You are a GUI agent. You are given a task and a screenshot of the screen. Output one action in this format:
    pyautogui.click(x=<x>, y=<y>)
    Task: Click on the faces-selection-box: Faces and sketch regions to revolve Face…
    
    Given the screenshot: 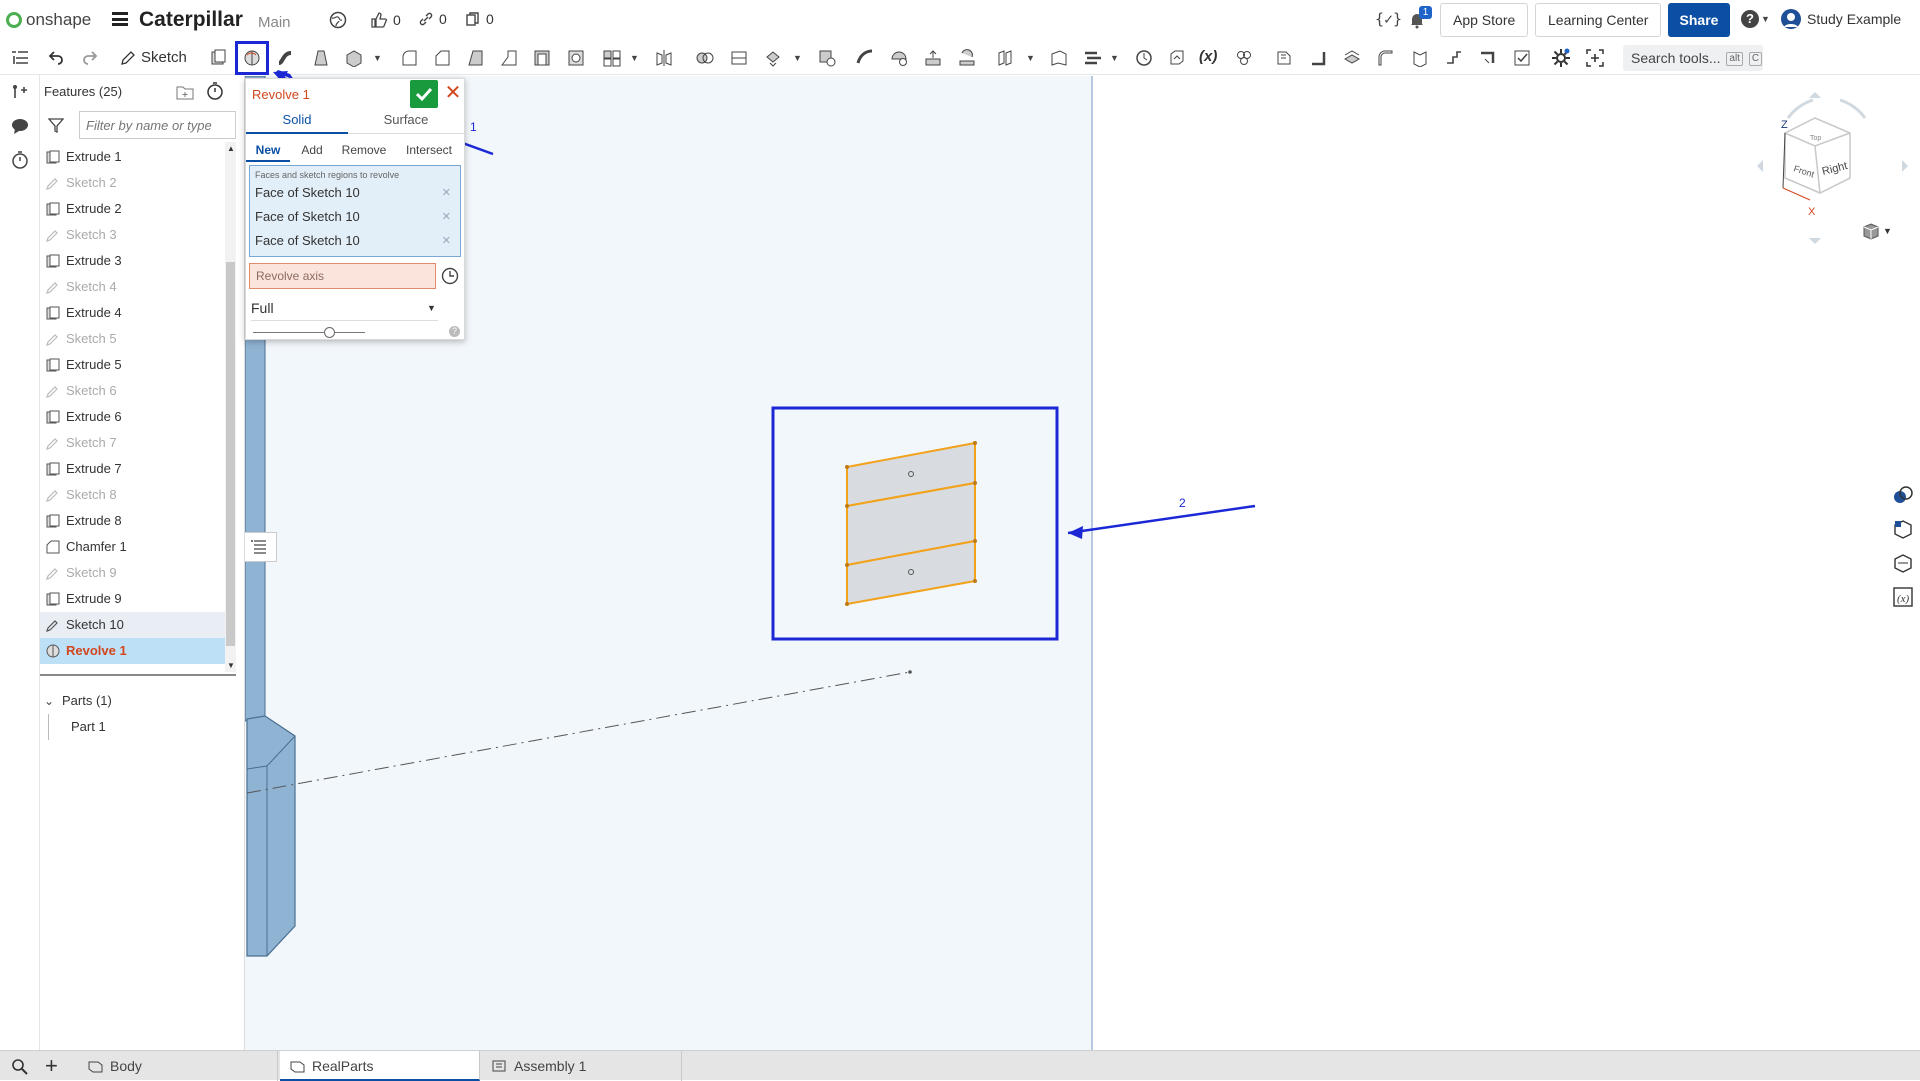 What is the action you would take?
    pyautogui.click(x=355, y=211)
    